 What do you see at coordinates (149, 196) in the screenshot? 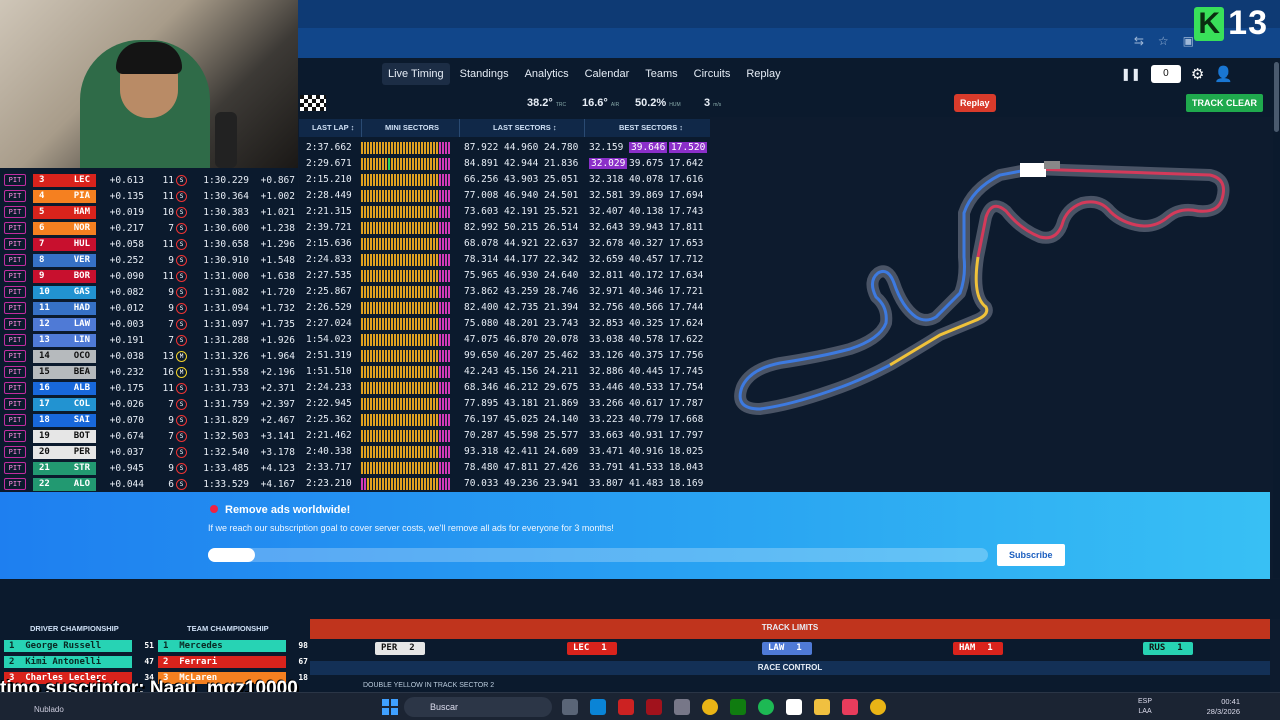
I see `driver-row: PIT 4 PIA +0.135 11 S 1:30.364 +1.002` at bounding box center [149, 196].